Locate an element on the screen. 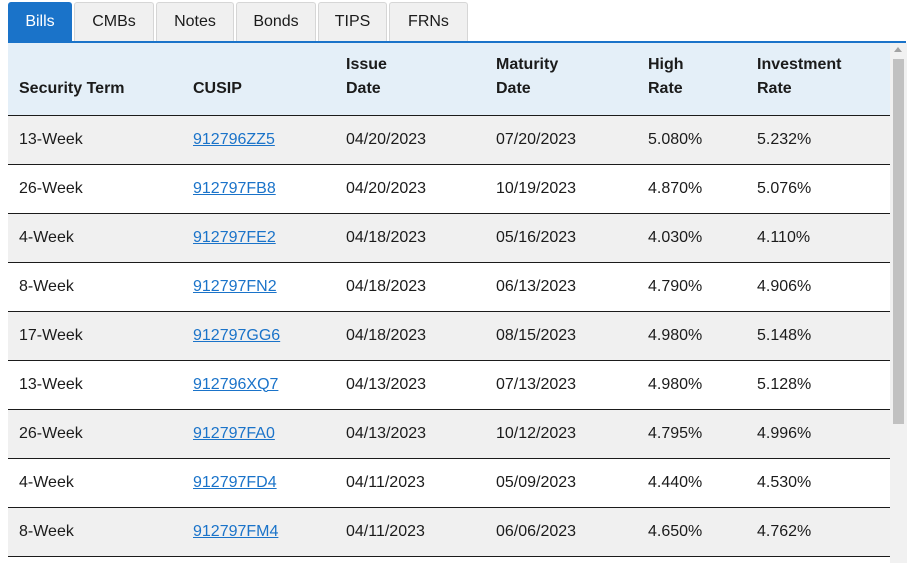 The height and width of the screenshot is (563, 917). vertical-scrollbar is located at coordinates (898, 303).